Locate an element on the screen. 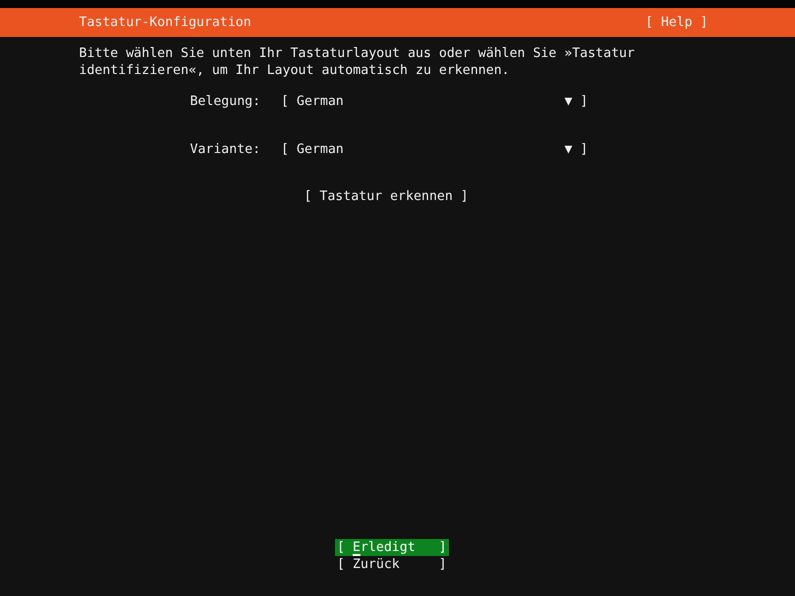 Image resolution: width=795 pixels, height=596 pixels. screen-title: Tastatur-Konfiguration is located at coordinates (165, 22).